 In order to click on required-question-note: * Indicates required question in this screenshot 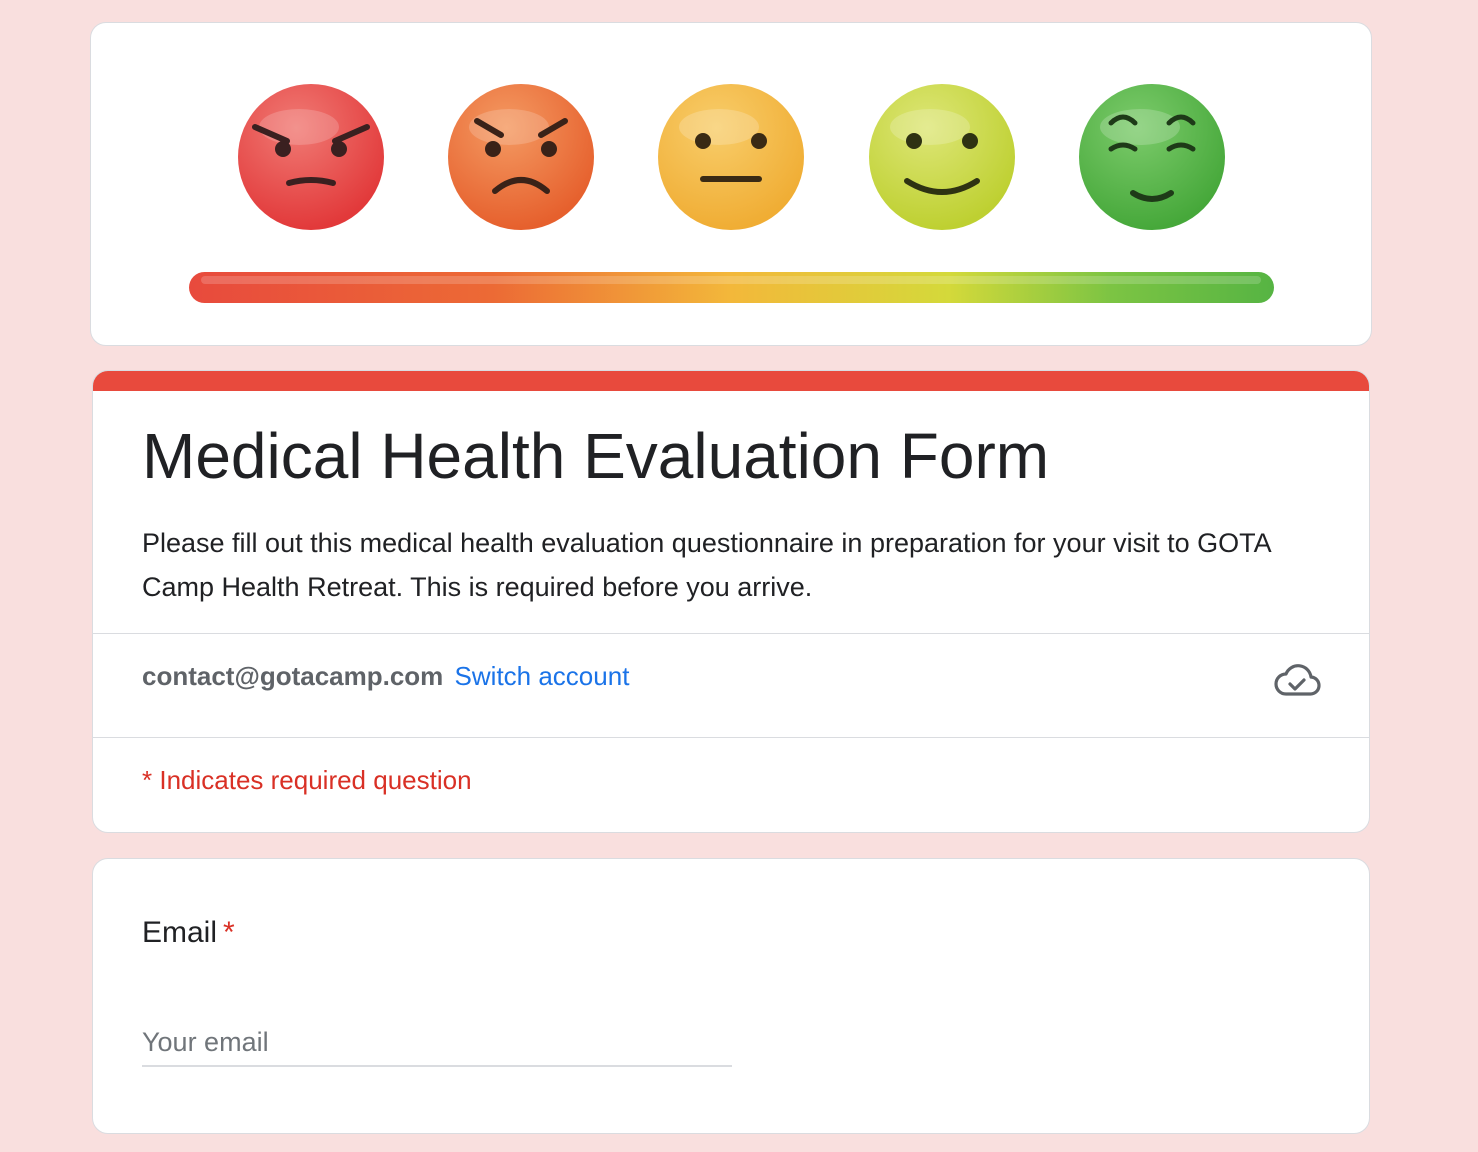, I will do `click(307, 780)`.